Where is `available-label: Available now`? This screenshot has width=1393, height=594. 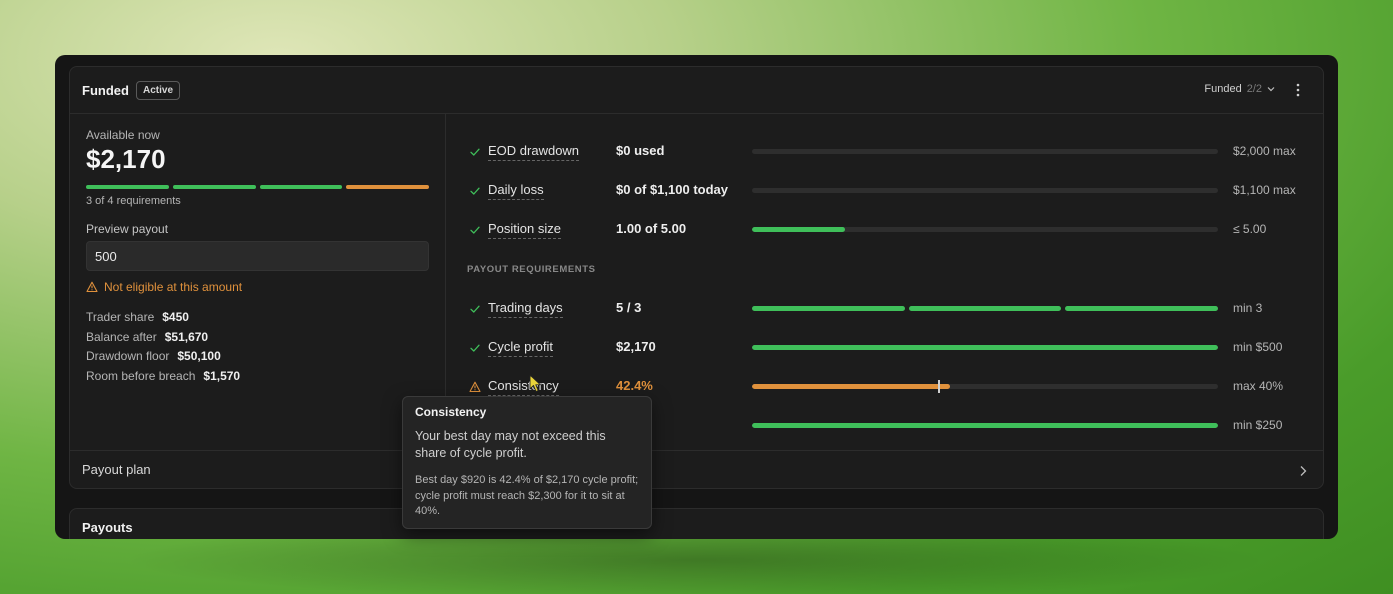 available-label: Available now is located at coordinates (123, 135).